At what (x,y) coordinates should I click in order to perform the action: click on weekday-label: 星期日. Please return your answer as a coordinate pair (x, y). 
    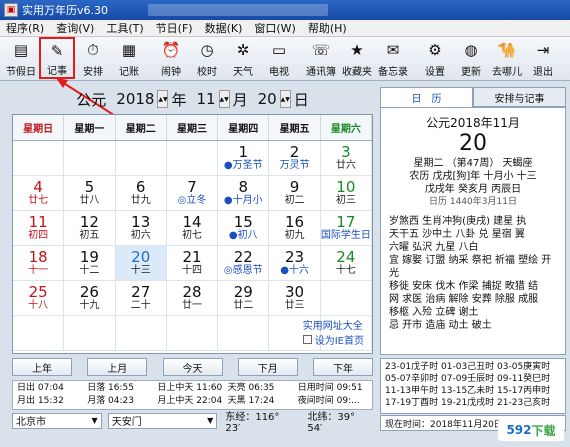
    Looking at the image, I should click on (39, 127).